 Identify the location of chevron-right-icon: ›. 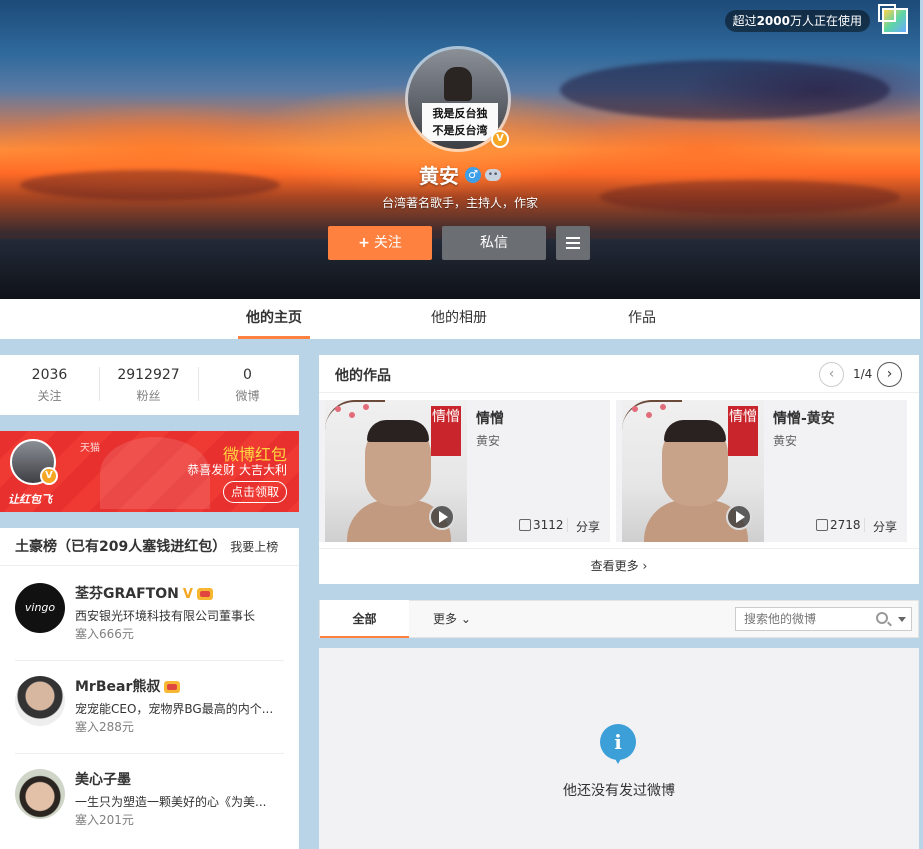
(645, 566).